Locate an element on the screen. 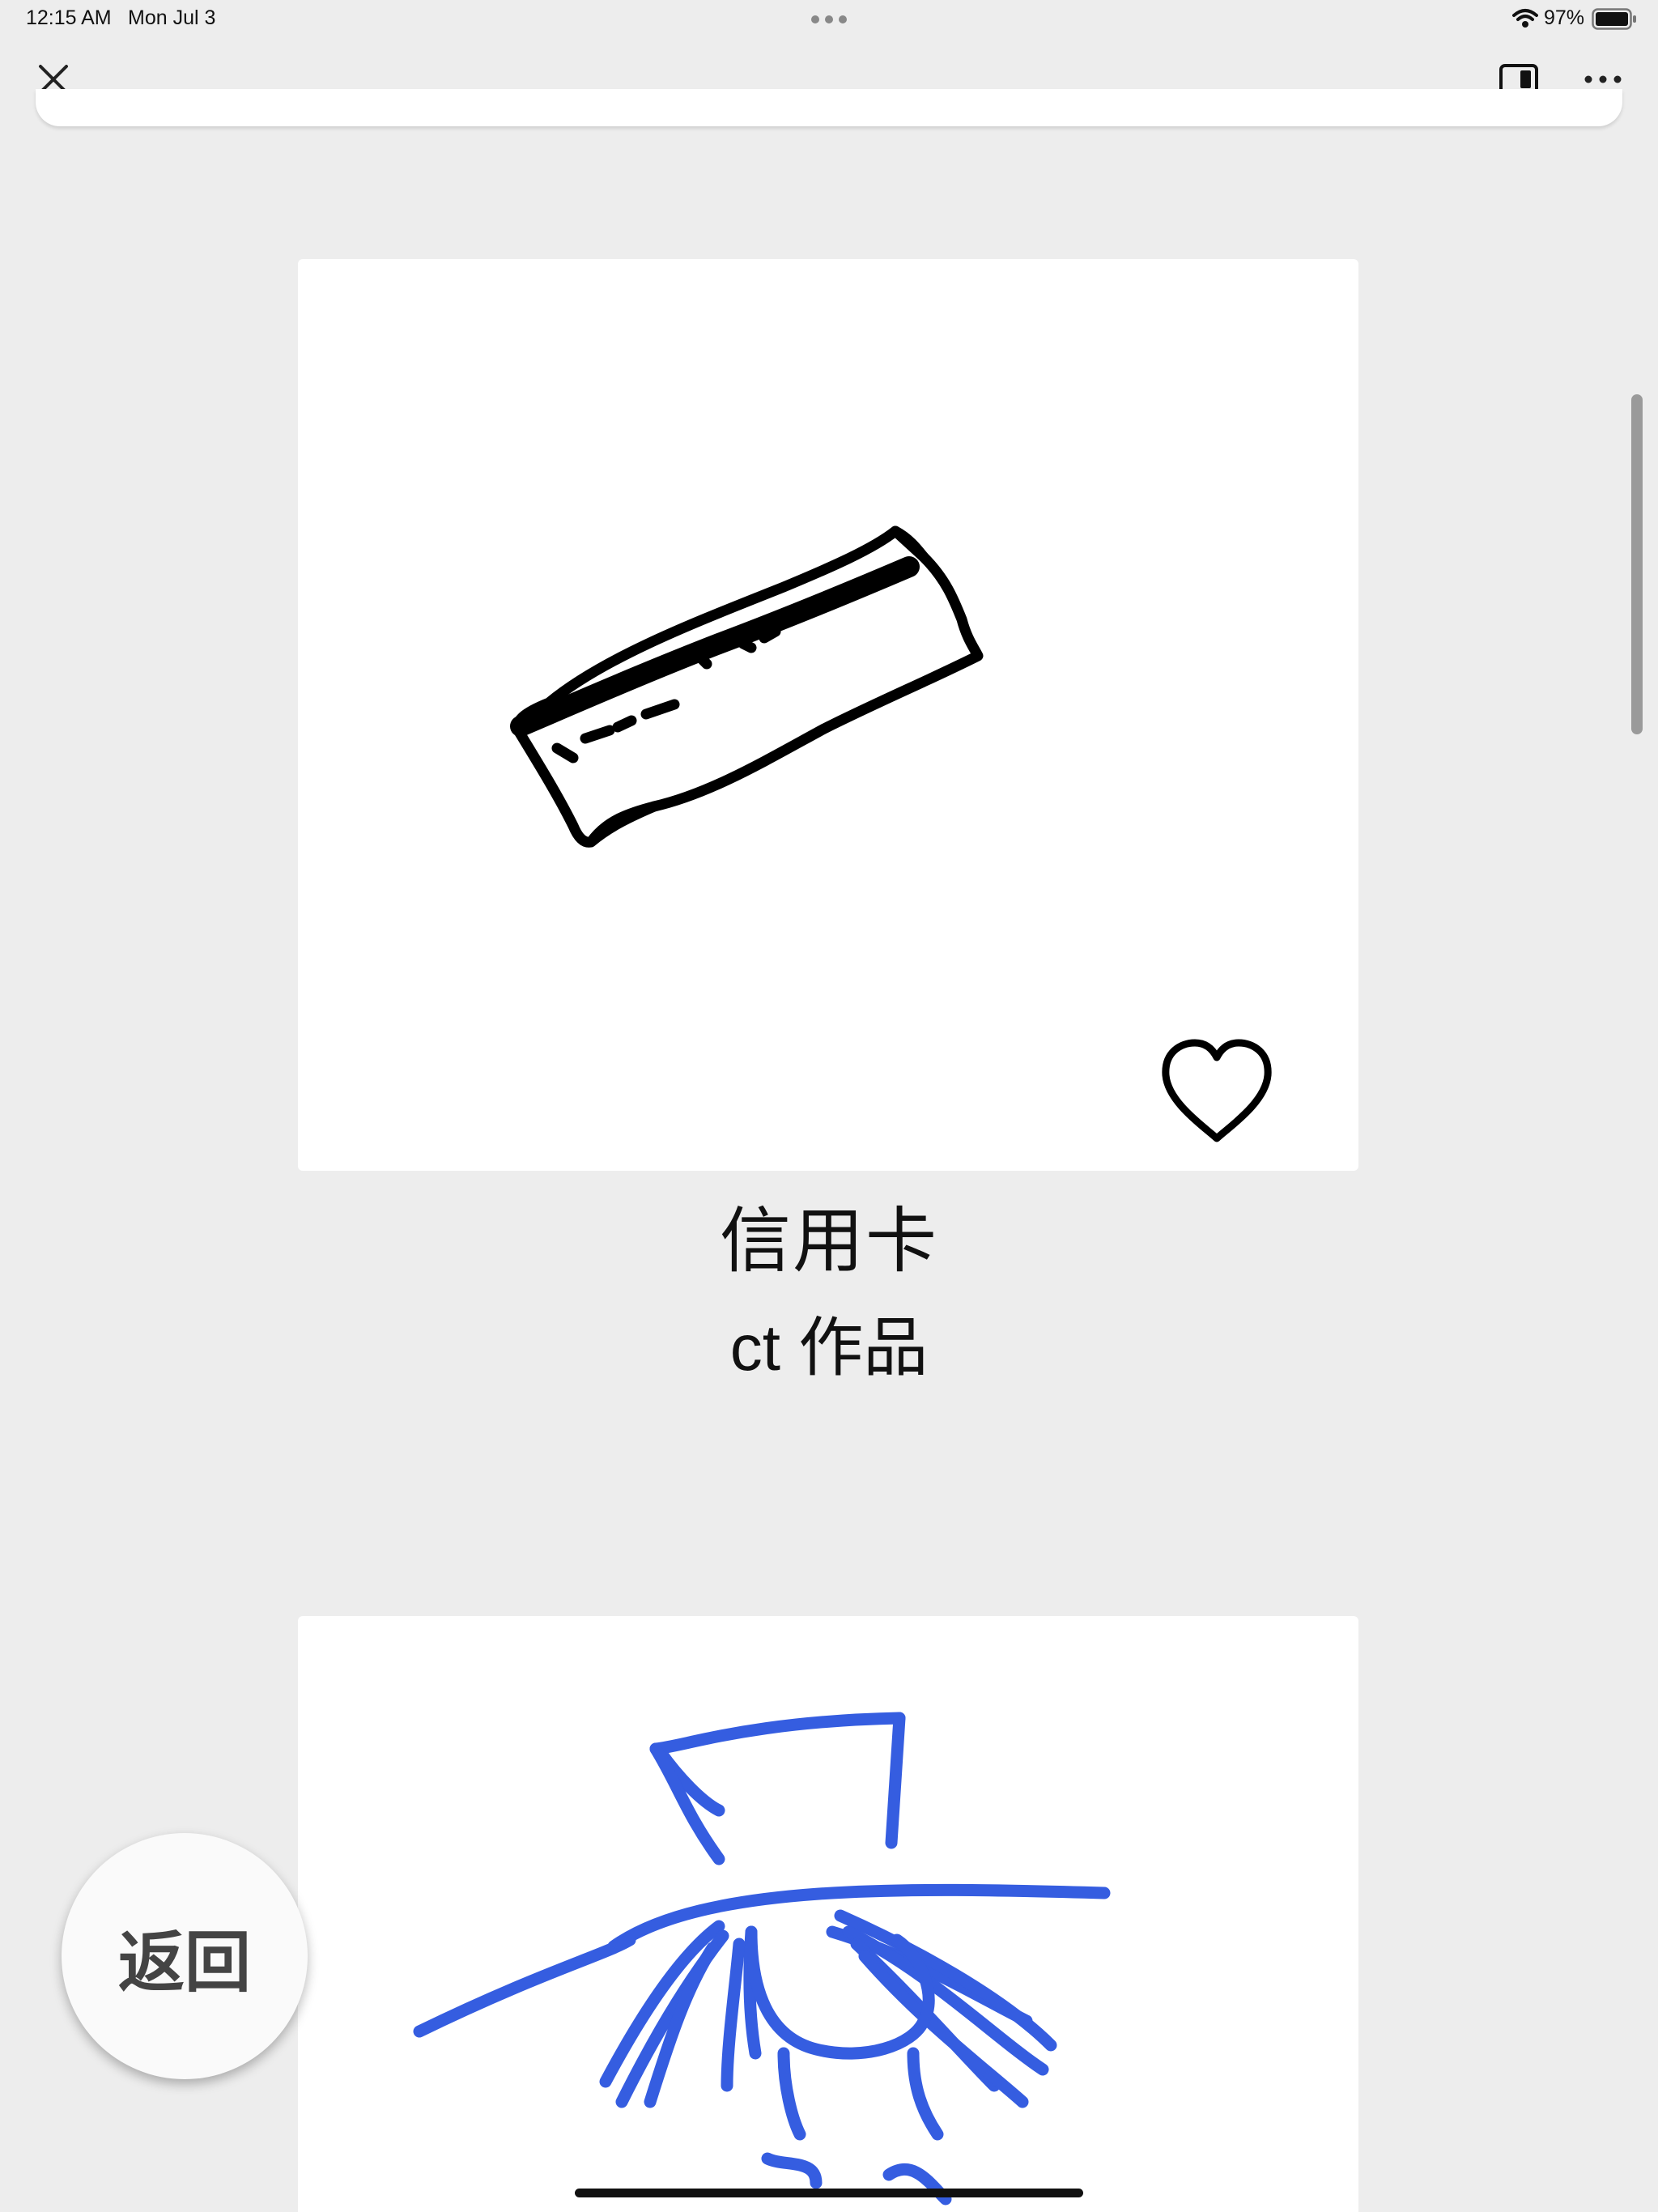 This screenshot has width=1658, height=2212. heart-icon is located at coordinates (1217, 1090).